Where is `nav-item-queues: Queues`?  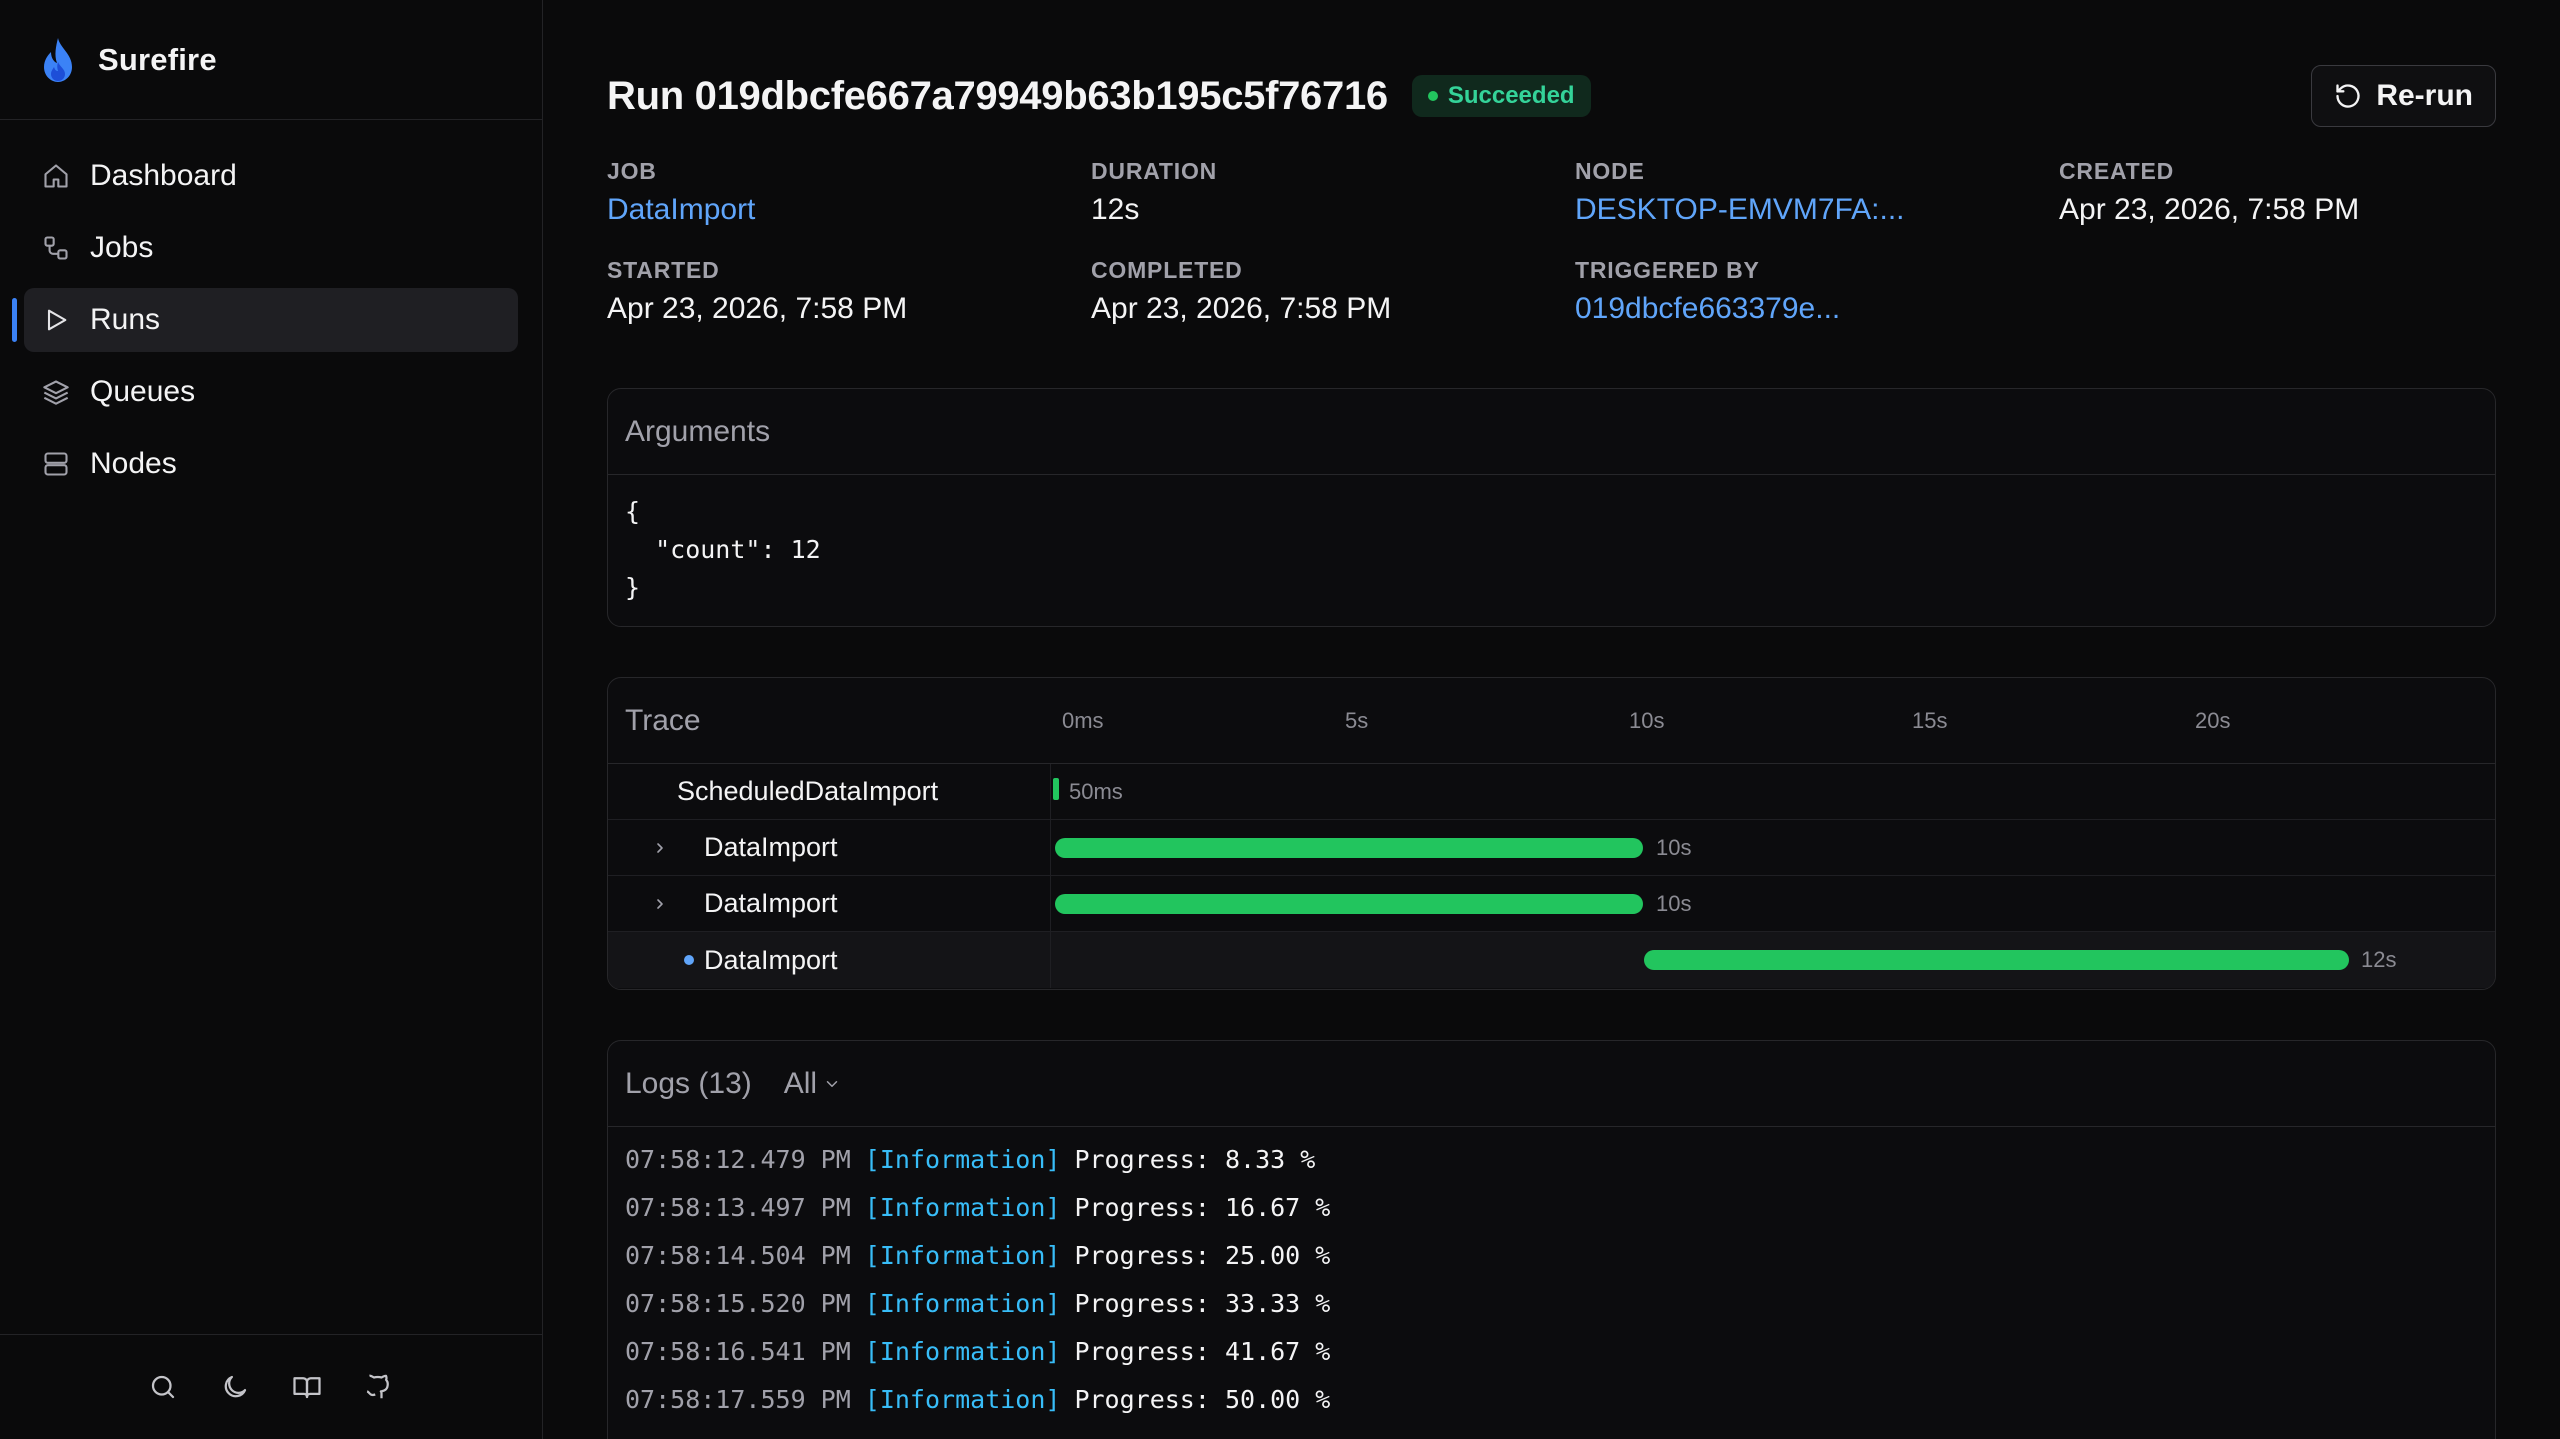 nav-item-queues: Queues is located at coordinates (271, 392).